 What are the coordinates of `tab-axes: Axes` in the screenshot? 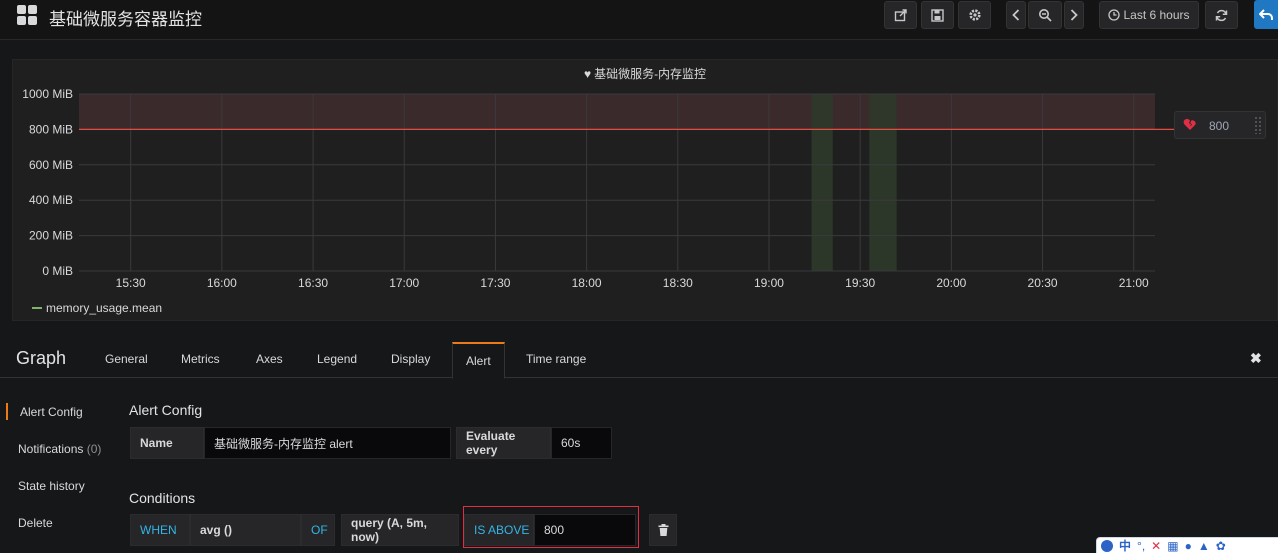 It's located at (269, 359).